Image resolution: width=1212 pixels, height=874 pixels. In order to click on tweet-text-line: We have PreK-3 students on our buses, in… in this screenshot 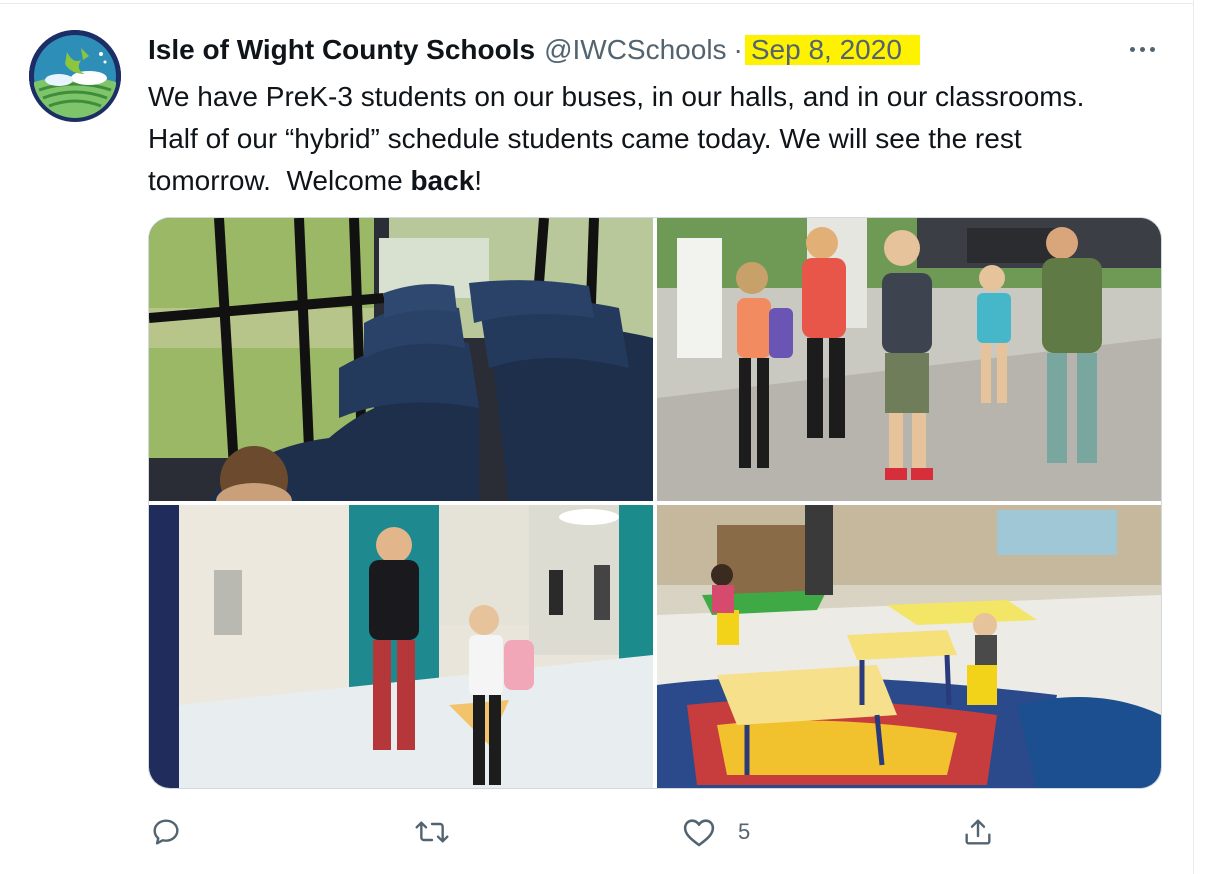, I will do `click(616, 96)`.